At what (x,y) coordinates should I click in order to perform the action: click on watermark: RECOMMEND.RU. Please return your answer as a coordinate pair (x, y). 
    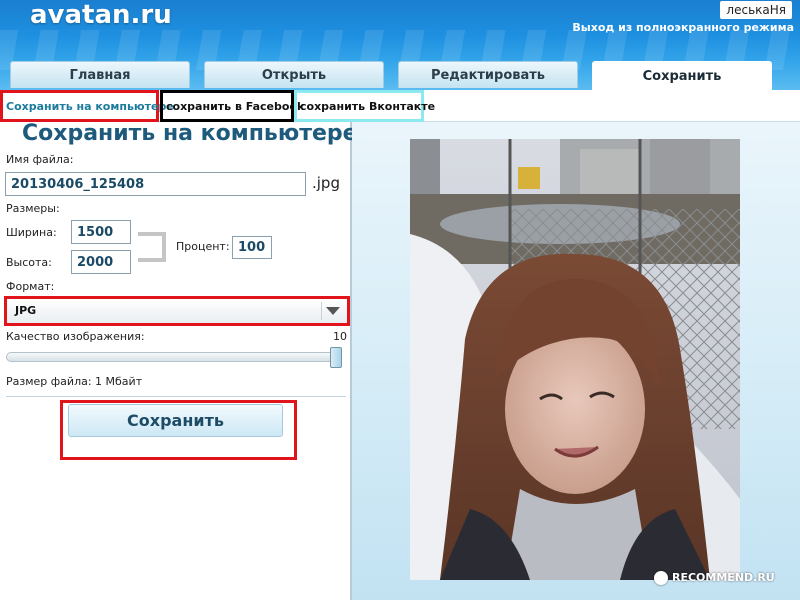
    Looking at the image, I should click on (714, 578).